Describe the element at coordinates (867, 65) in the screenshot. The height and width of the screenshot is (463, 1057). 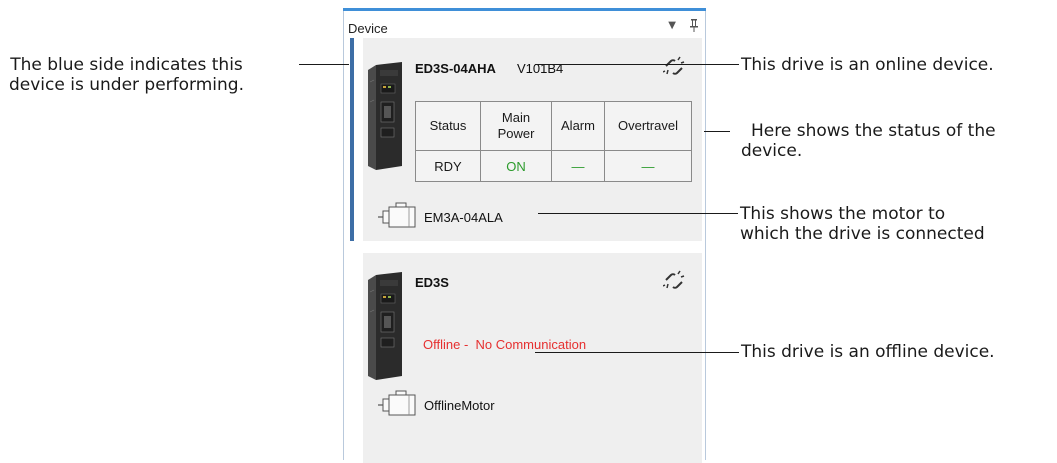
I see `callout-online: This drive is an online device.` at that location.